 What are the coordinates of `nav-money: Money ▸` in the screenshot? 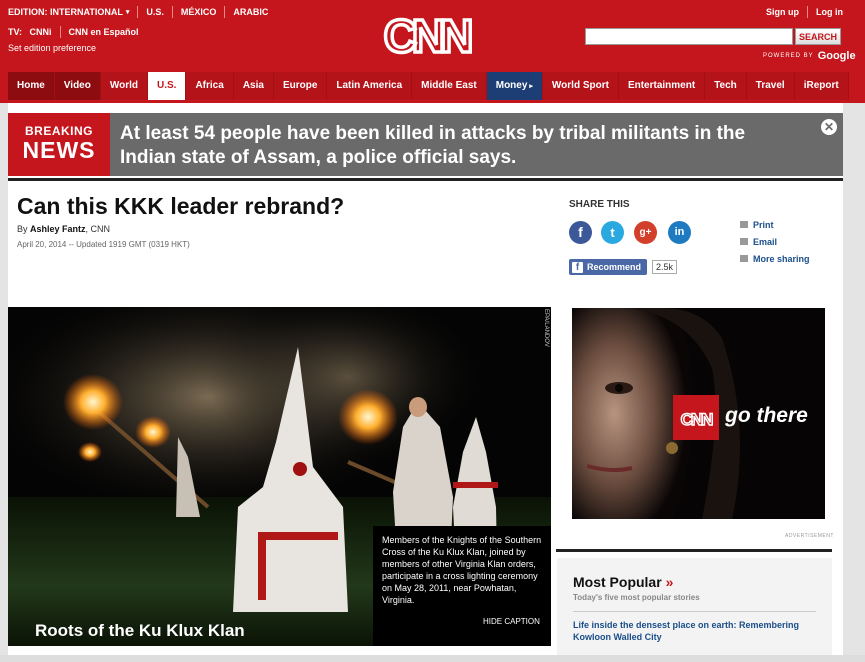 It's located at (514, 86).